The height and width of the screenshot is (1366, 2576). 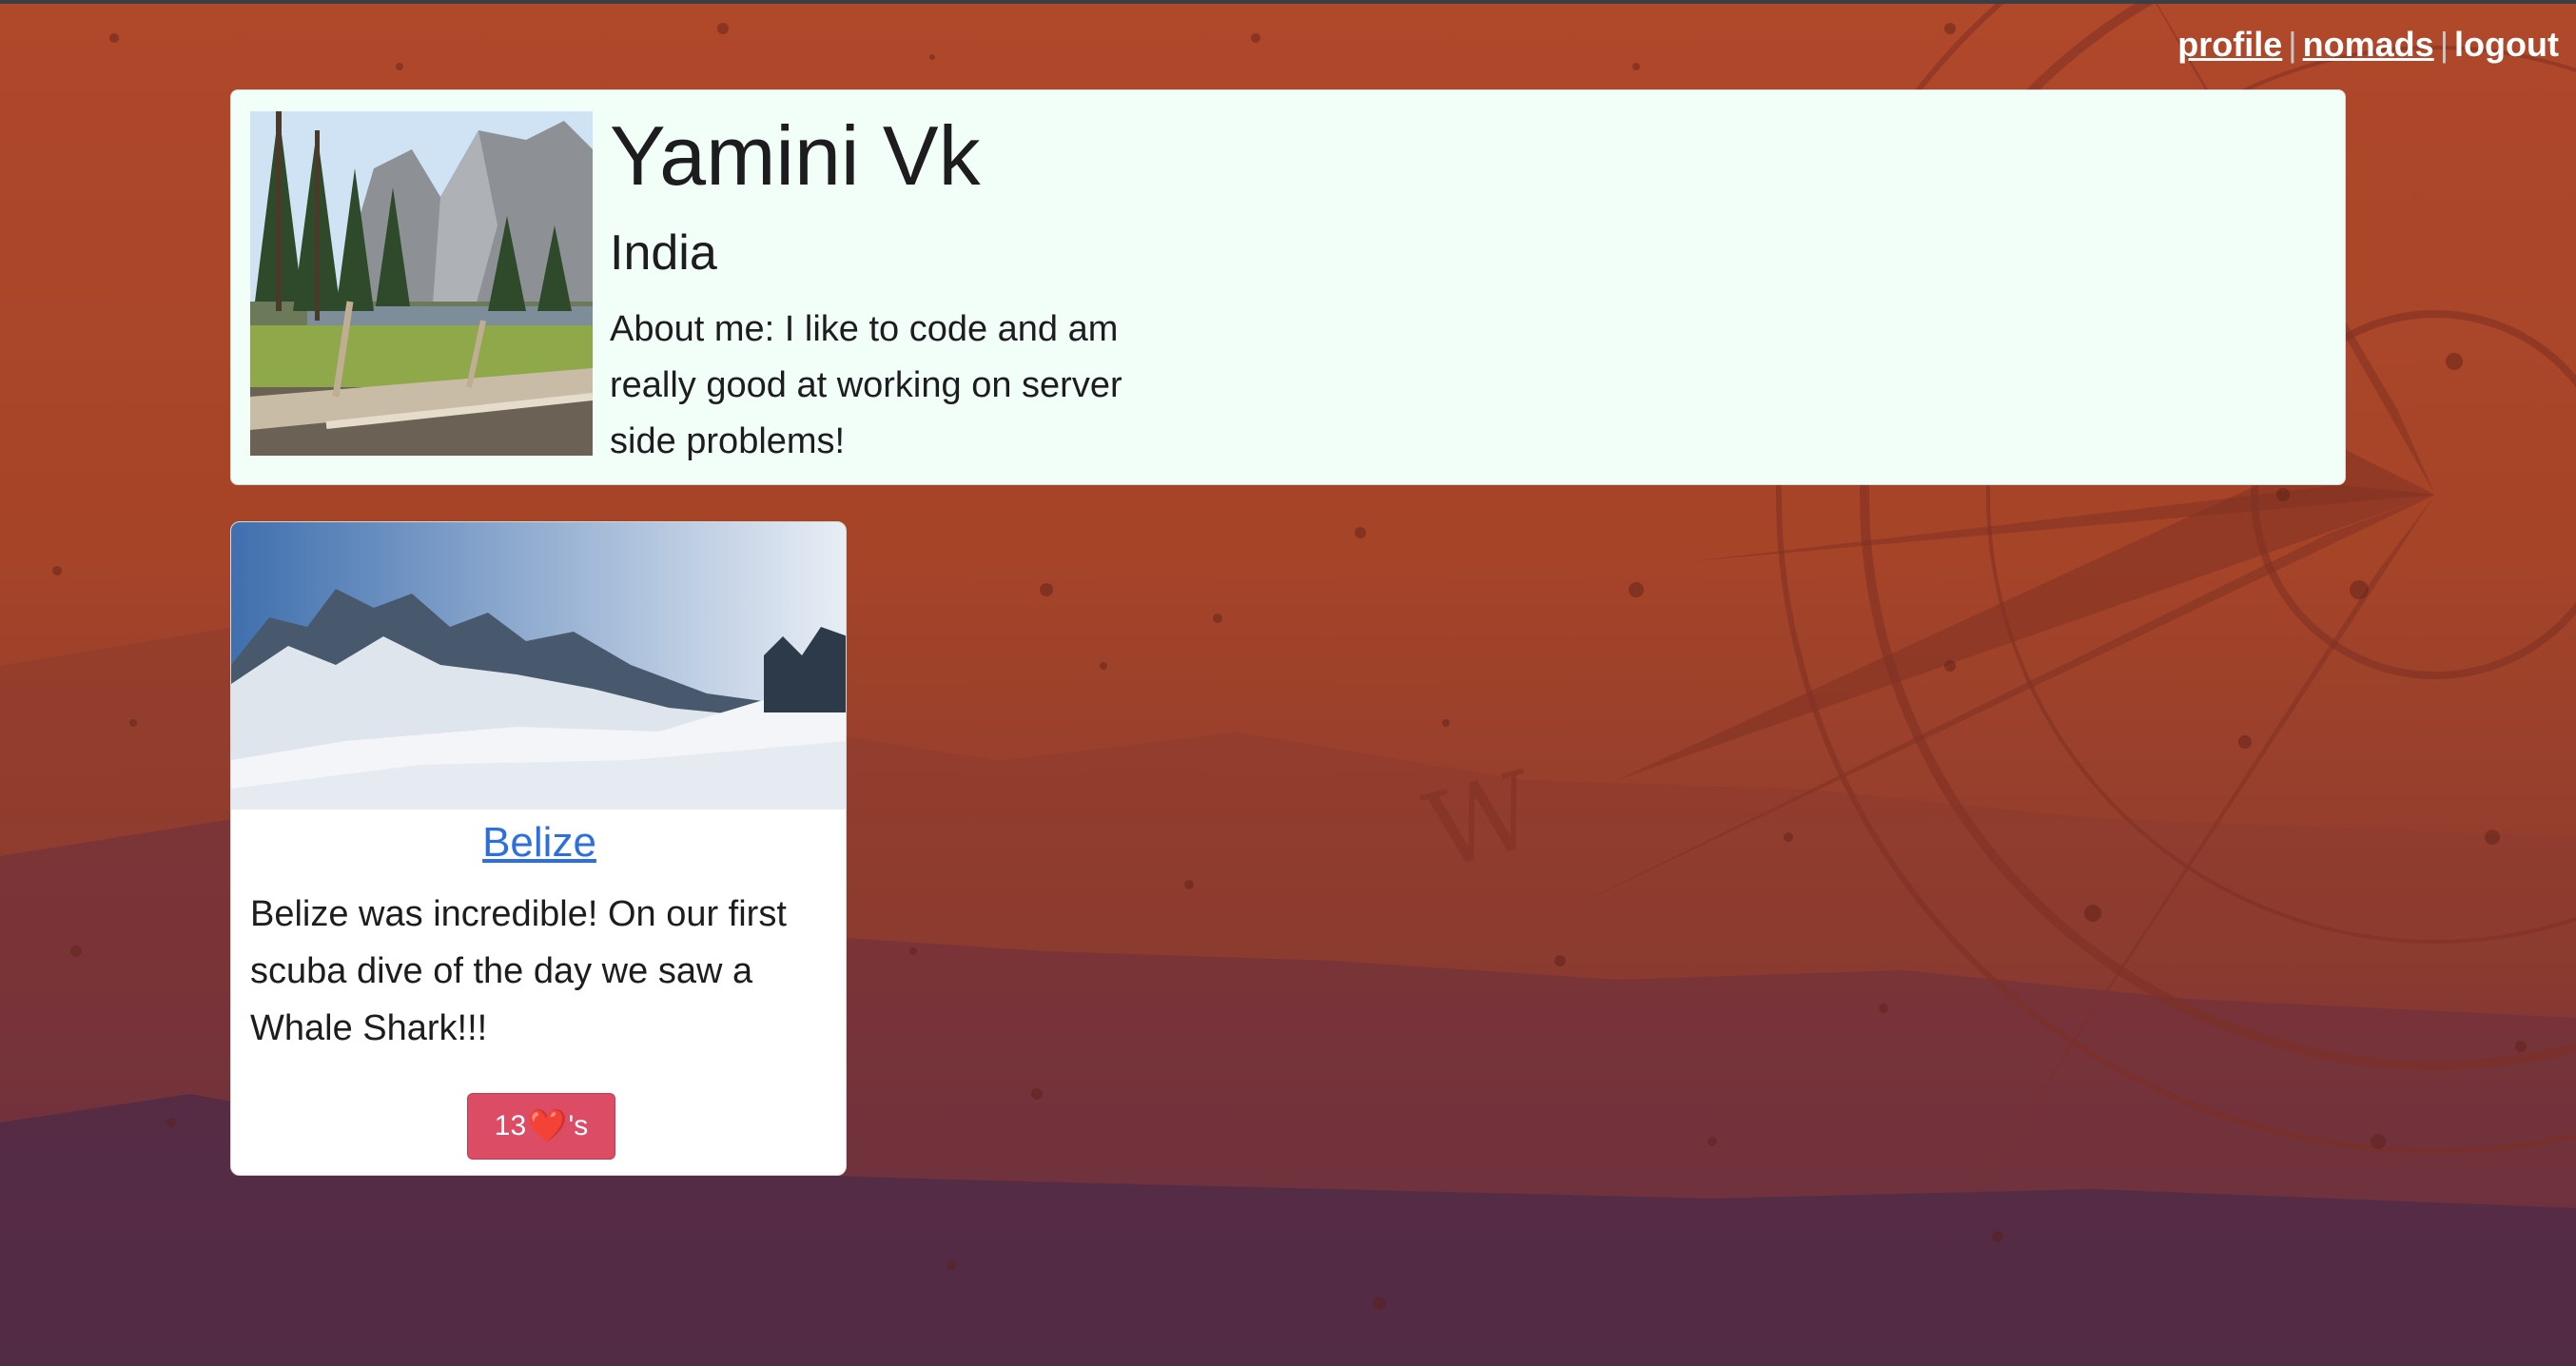 I want to click on like-suffix: 's, so click(x=578, y=1126).